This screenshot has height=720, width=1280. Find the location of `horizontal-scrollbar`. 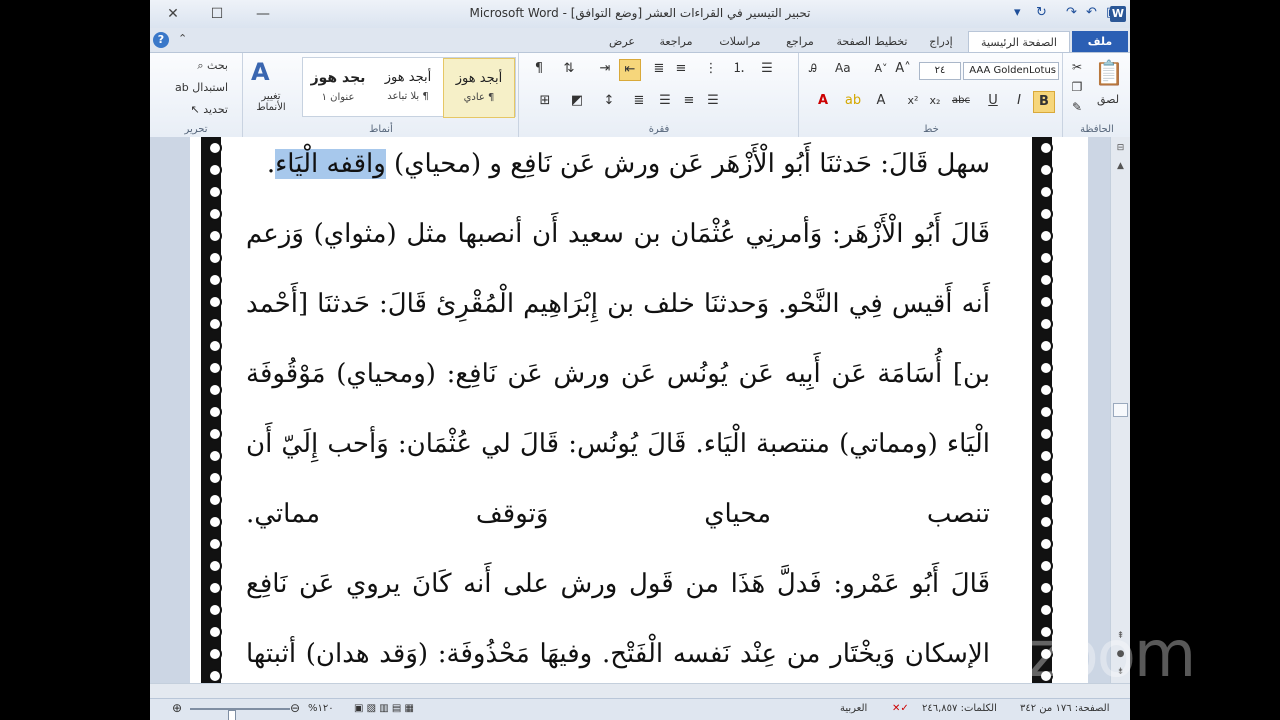

horizontal-scrollbar is located at coordinates (640, 691).